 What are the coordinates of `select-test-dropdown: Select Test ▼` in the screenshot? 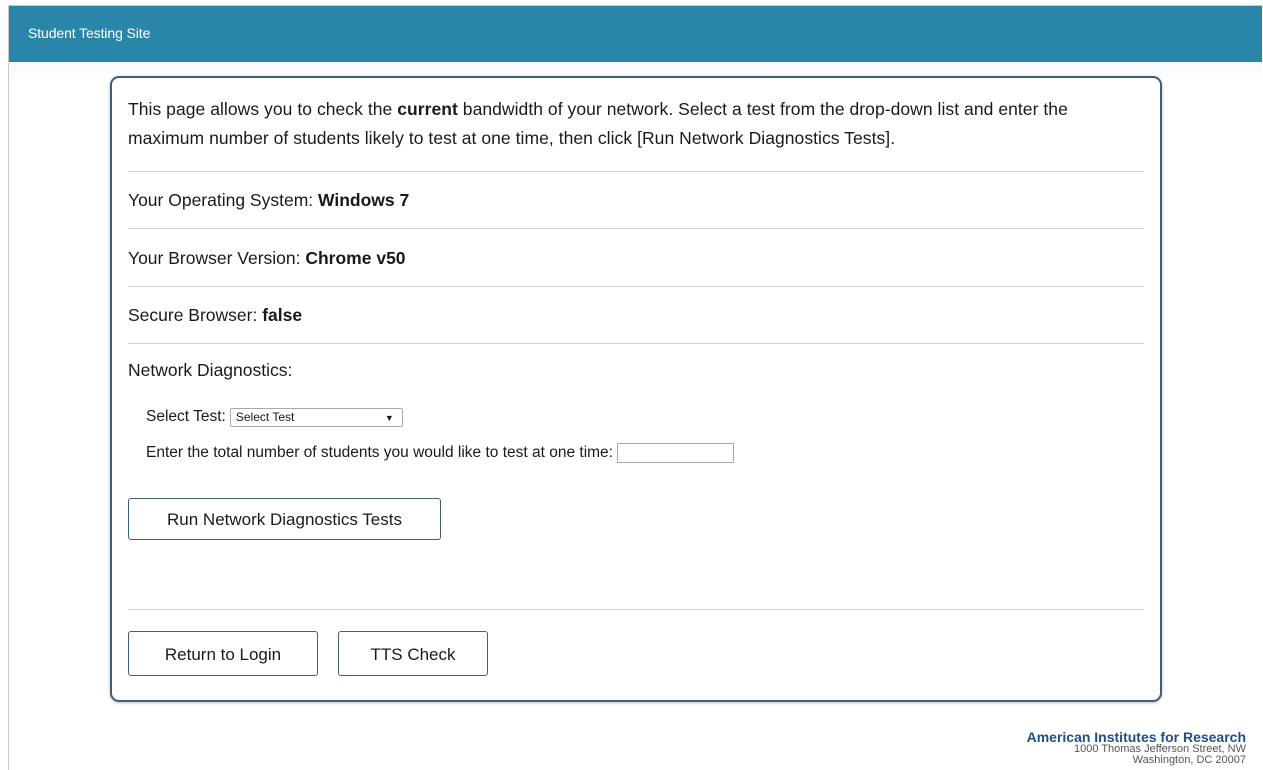 It's located at (316, 417).